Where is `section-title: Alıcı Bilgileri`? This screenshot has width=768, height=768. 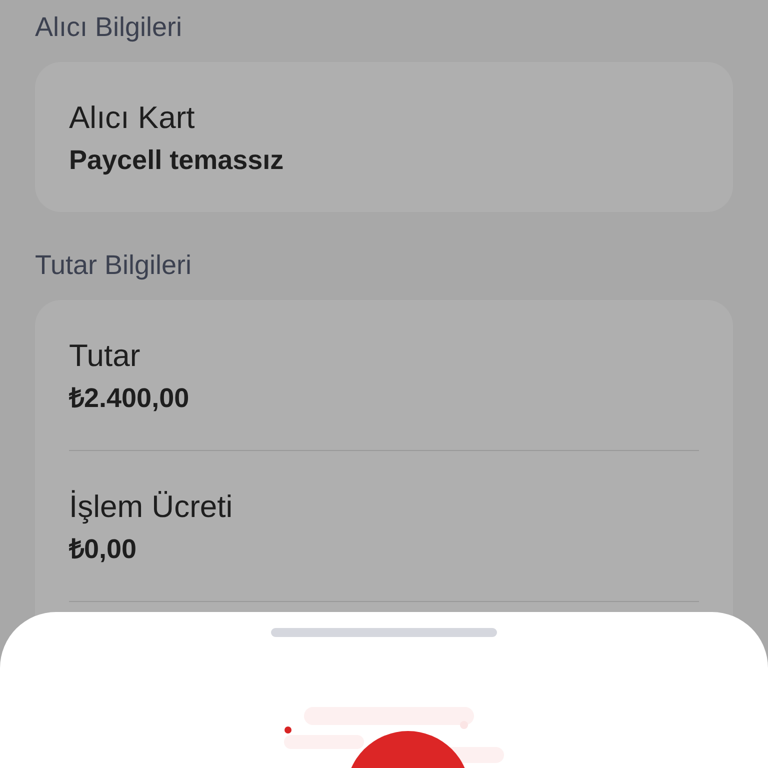
section-title: Alıcı Bilgileri is located at coordinates (109, 27).